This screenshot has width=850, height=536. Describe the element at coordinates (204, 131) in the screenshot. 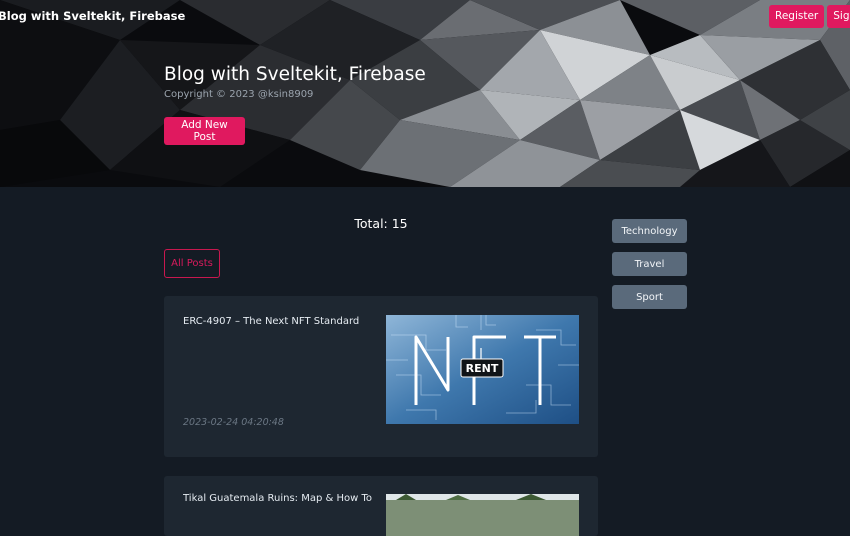

I see `add-new-post-button: Add New Post` at that location.